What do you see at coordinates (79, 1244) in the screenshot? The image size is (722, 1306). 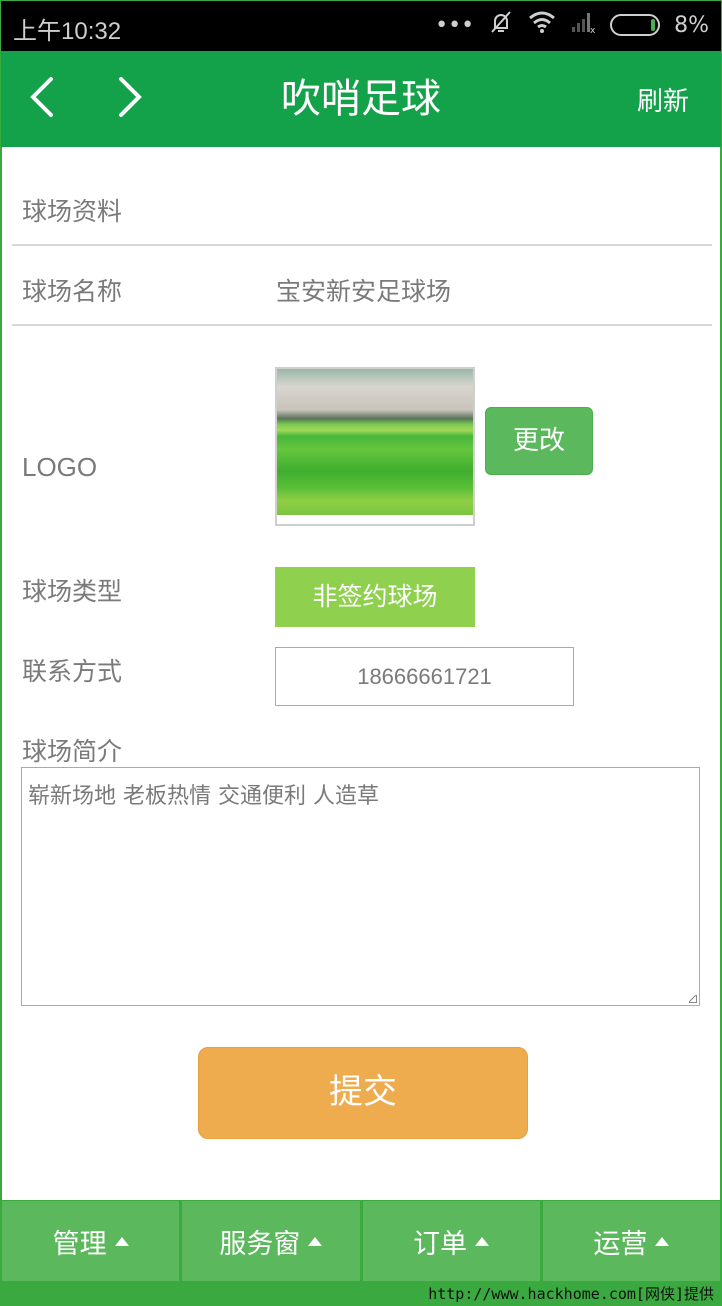 I see `tab-label: 管理` at bounding box center [79, 1244].